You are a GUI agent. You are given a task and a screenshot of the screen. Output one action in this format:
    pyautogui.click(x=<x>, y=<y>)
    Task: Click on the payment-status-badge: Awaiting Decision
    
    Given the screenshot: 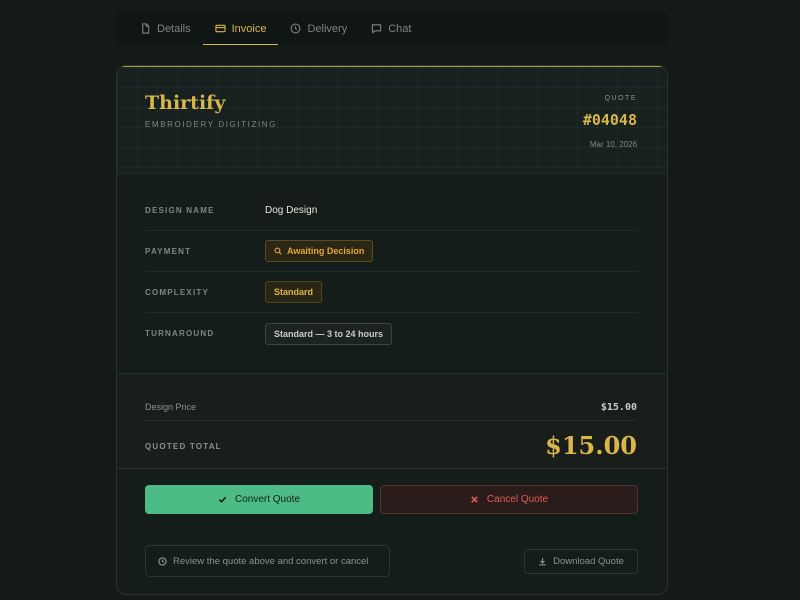 What is the action you would take?
    pyautogui.click(x=319, y=251)
    